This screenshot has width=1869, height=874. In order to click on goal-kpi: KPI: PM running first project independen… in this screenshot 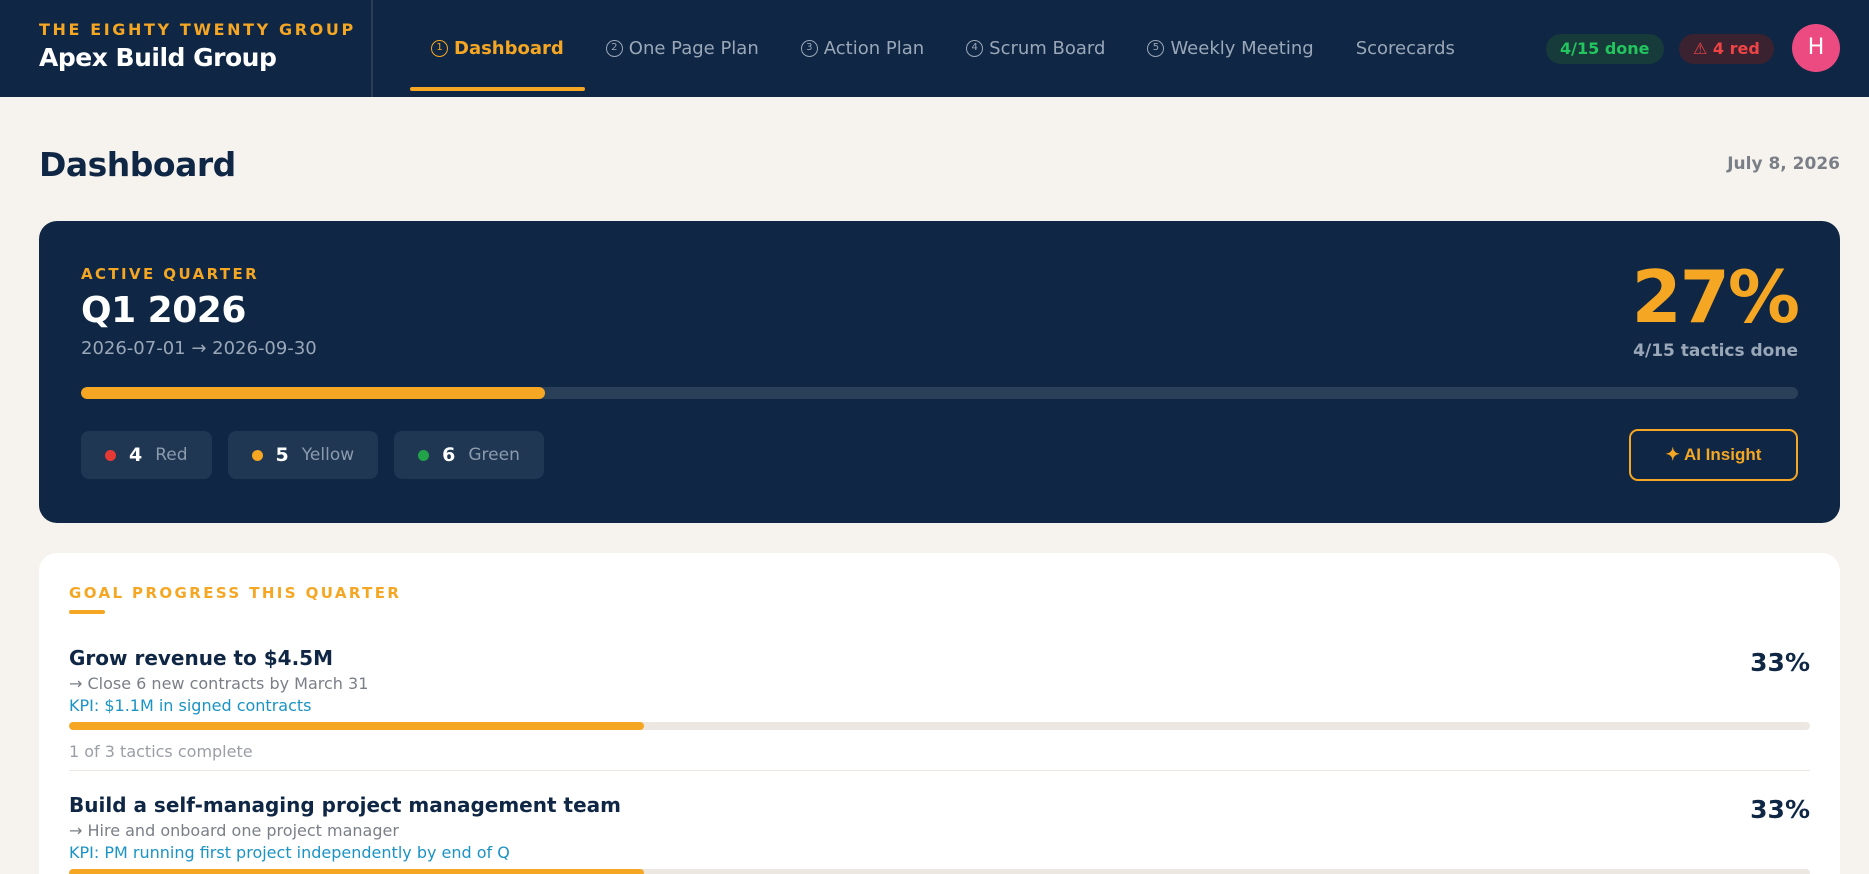, I will do `click(289, 852)`.